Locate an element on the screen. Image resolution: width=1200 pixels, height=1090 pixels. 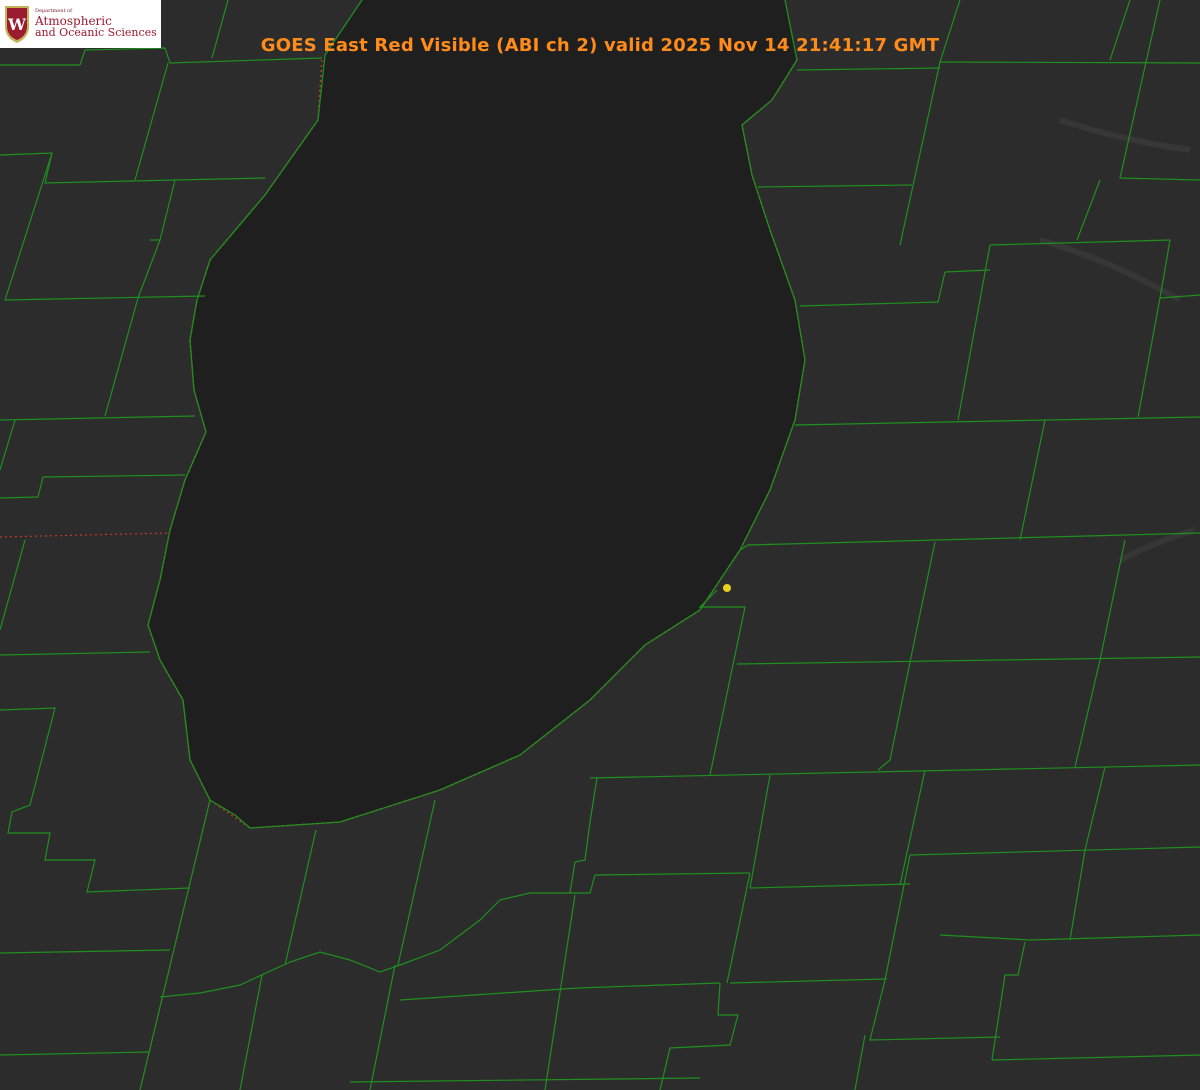
crest-letter: W is located at coordinates (17, 24).